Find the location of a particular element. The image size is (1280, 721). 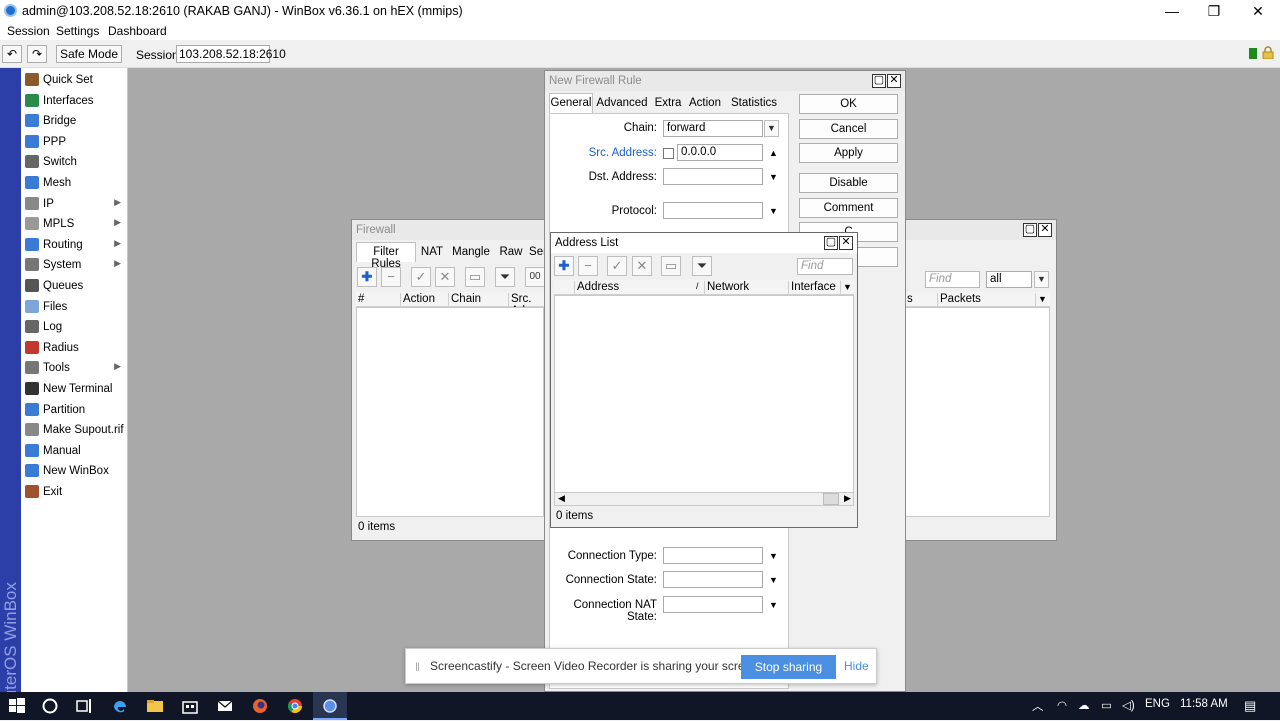

src-address-input: 0.0.0.0 is located at coordinates (720, 152).